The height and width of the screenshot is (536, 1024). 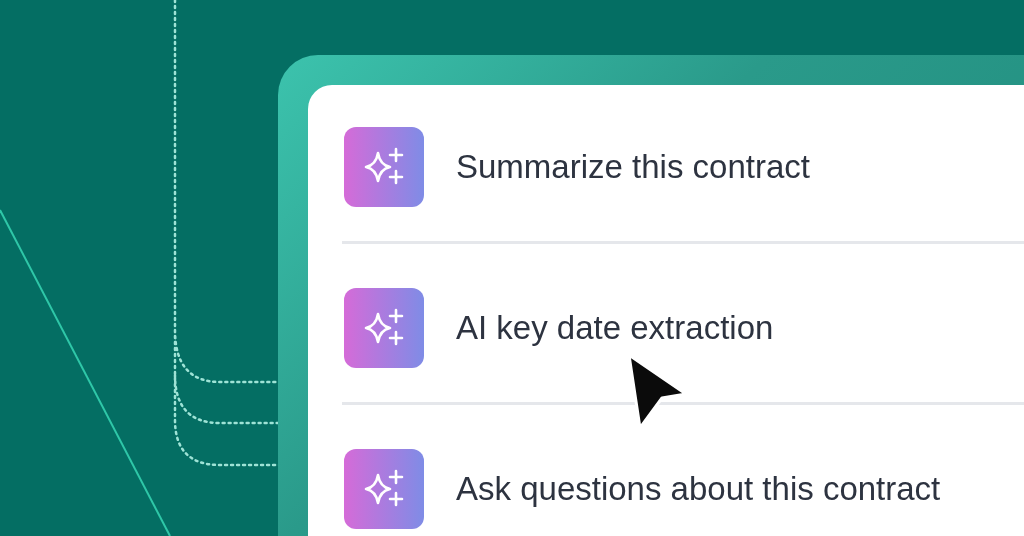 What do you see at coordinates (683, 167) in the screenshot?
I see `action-item: Summarize this contract` at bounding box center [683, 167].